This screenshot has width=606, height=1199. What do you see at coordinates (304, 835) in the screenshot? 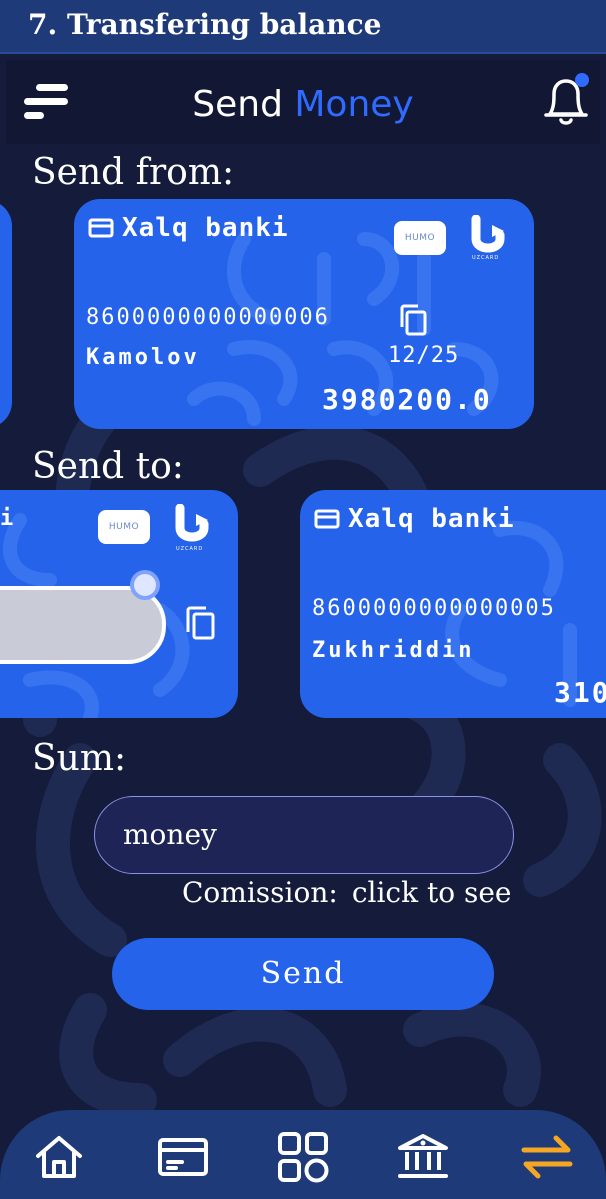
I see `sum-input: money` at bounding box center [304, 835].